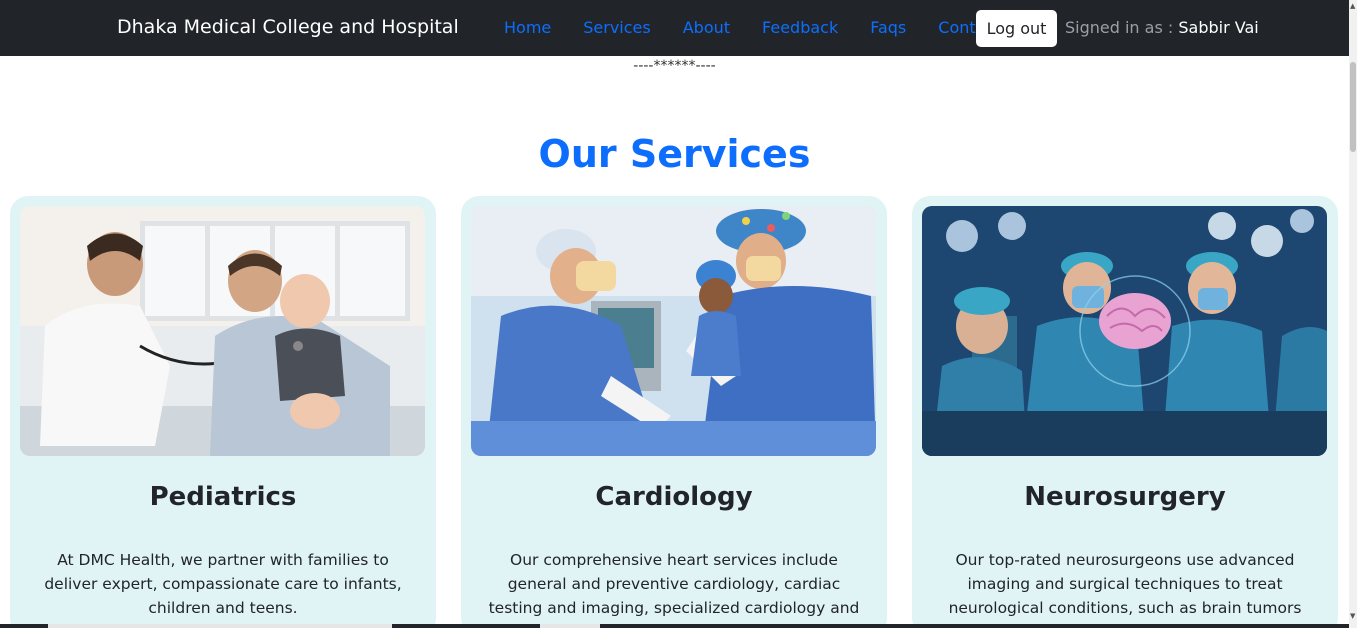 This screenshot has height=628, width=1357. Describe the element at coordinates (288, 27) in the screenshot. I see `brand-title: Dhaka Medical College and Hospital` at that location.